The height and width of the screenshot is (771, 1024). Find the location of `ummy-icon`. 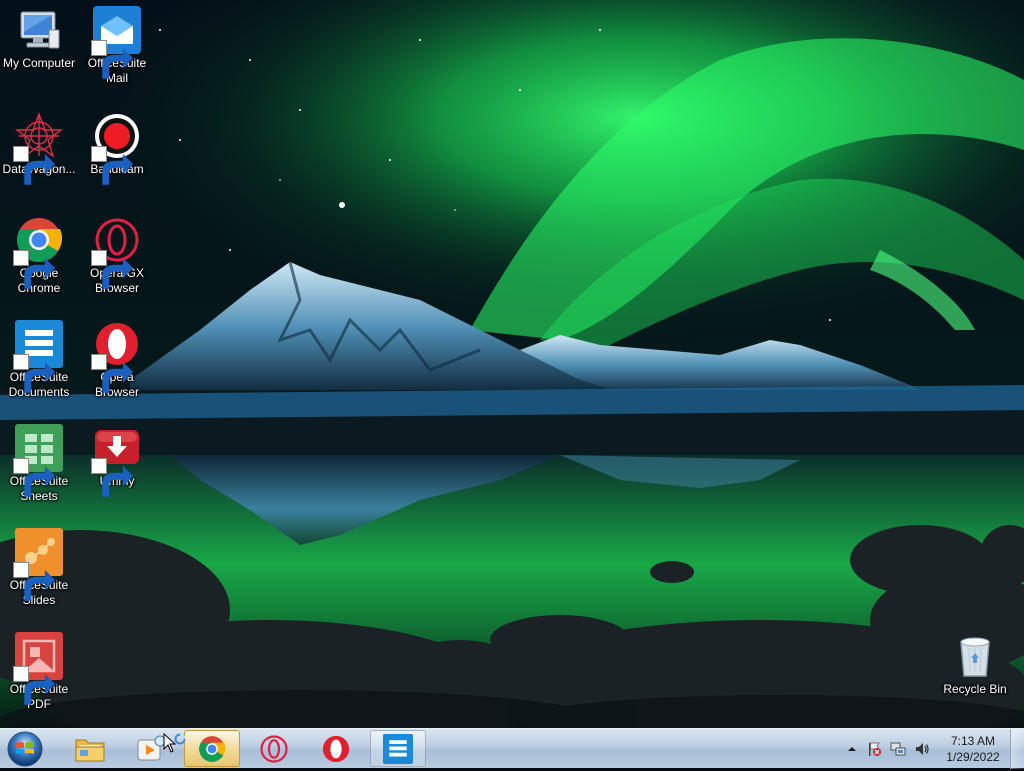

ummy-icon is located at coordinates (116, 460).